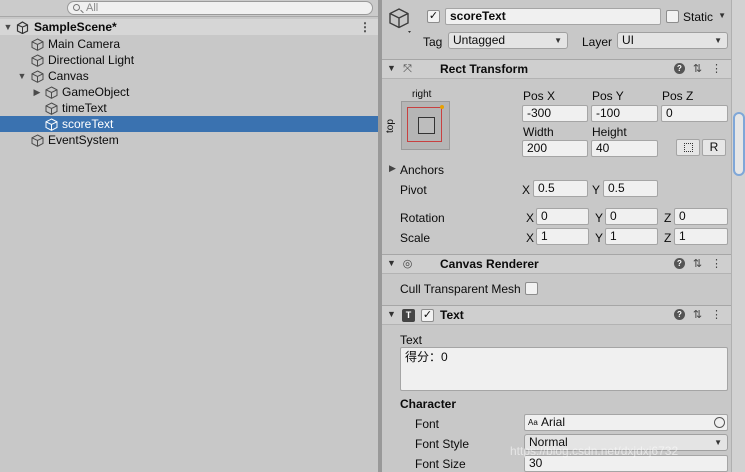  Describe the element at coordinates (189, 92) in the screenshot. I see `hierarchy-item-gameobject: ▶ GameObject` at that location.